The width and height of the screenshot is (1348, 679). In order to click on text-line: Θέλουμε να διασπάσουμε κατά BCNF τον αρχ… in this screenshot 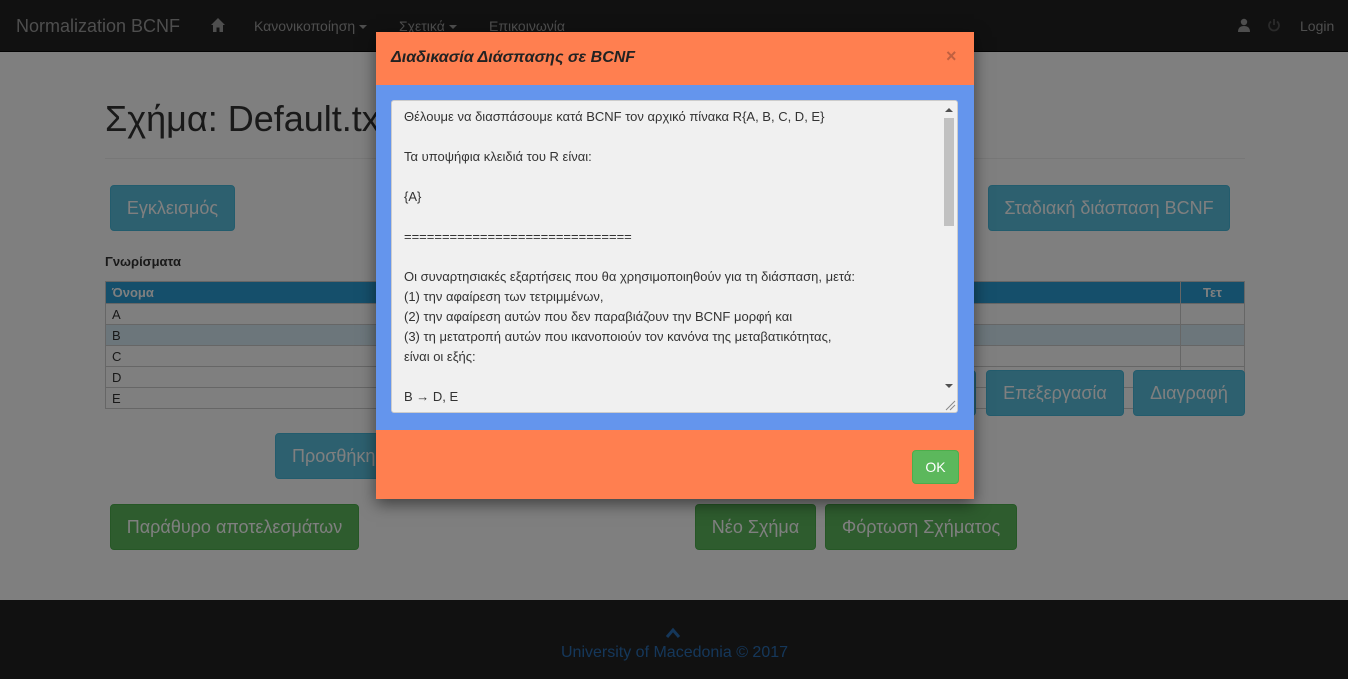, I will do `click(614, 116)`.